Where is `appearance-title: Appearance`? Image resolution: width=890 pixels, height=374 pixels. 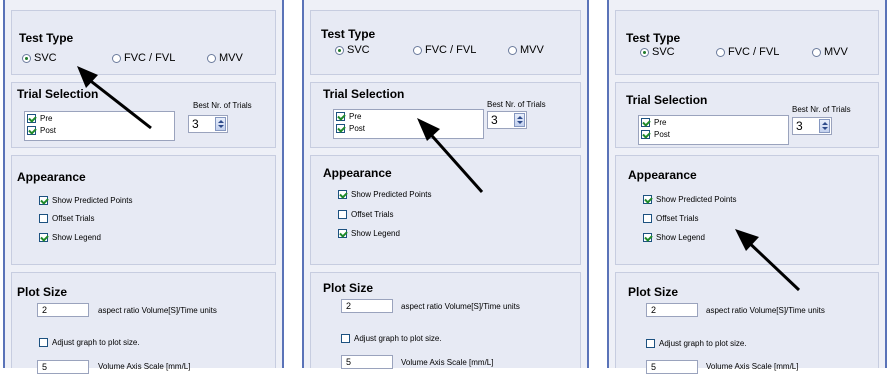 appearance-title: Appearance is located at coordinates (662, 175).